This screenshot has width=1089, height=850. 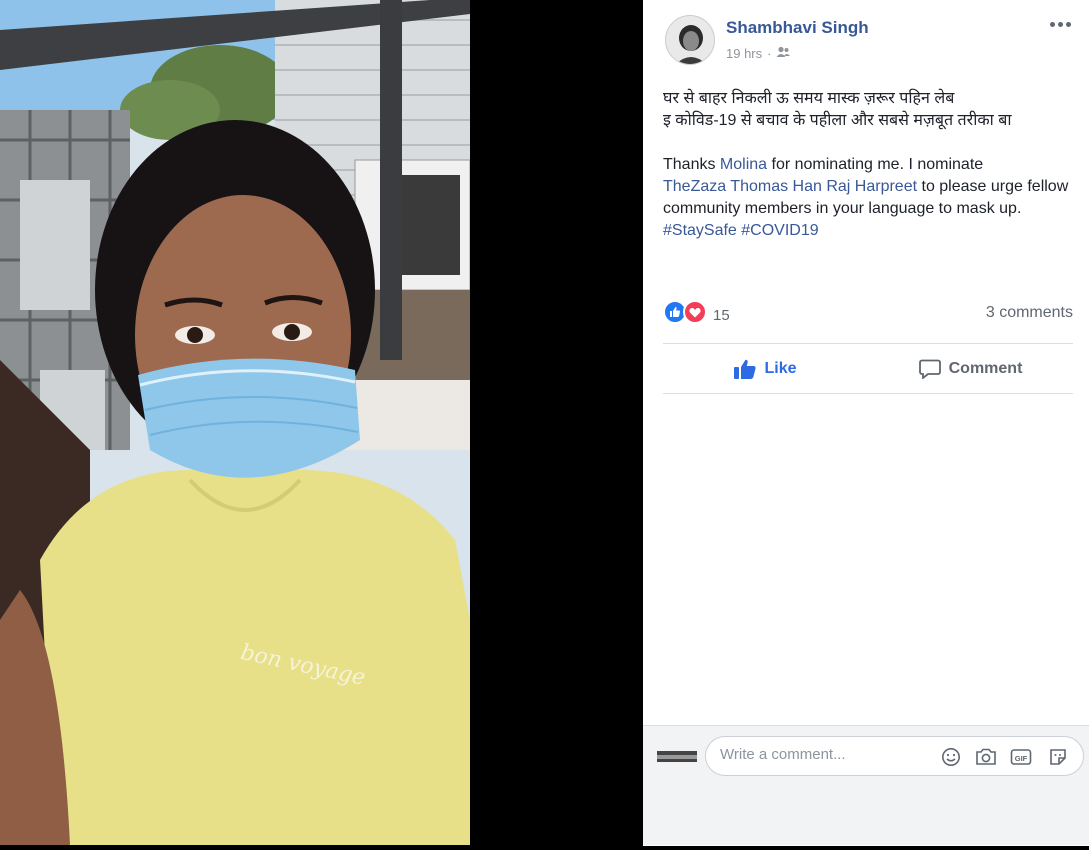 What do you see at coordinates (700, 230) in the screenshot?
I see `hashtag-staysafe: #StaySafe` at bounding box center [700, 230].